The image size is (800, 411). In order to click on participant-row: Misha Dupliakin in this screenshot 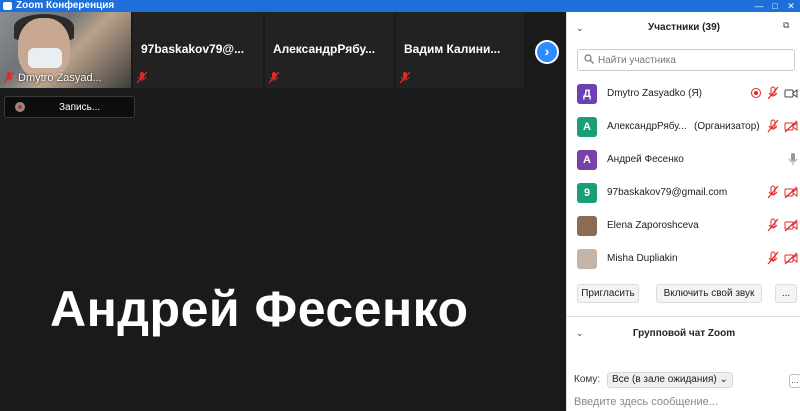, I will do `click(683, 261)`.